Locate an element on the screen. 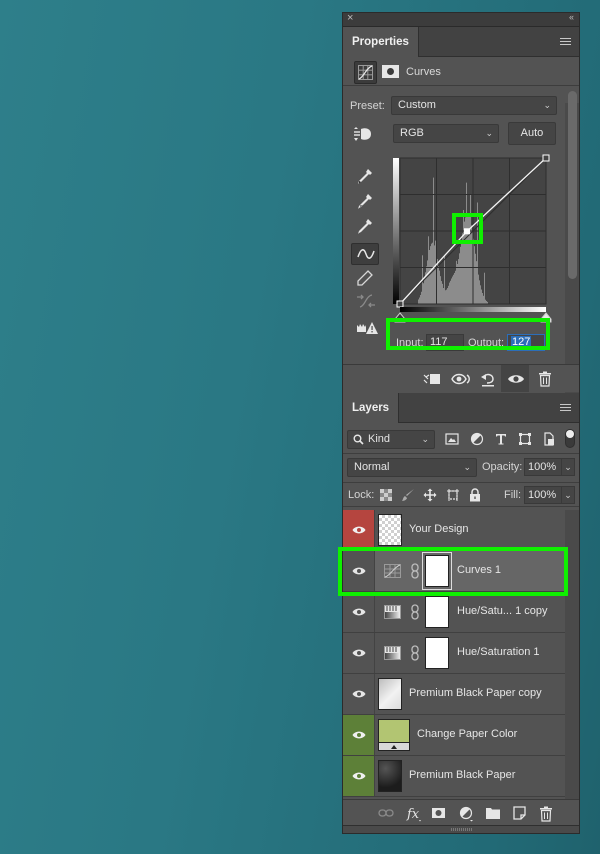 Image resolution: width=600 pixels, height=854 pixels. layer-row-hue-saturation-1: Hue/Saturation 1 is located at coordinates (454, 653).